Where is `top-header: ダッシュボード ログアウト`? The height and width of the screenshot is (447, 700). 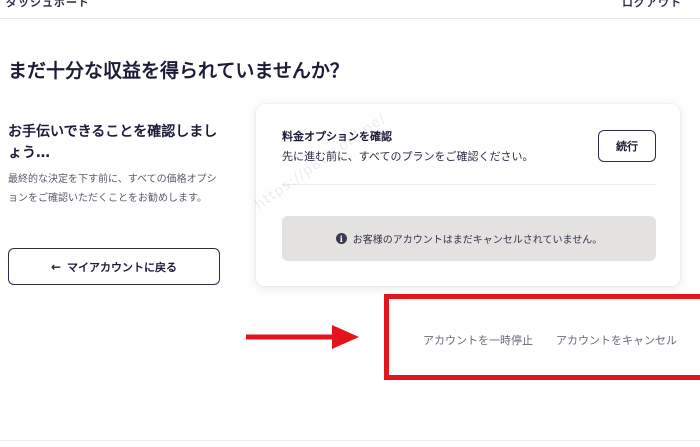
top-header: ダッシュボード ログアウト is located at coordinates (350, 9).